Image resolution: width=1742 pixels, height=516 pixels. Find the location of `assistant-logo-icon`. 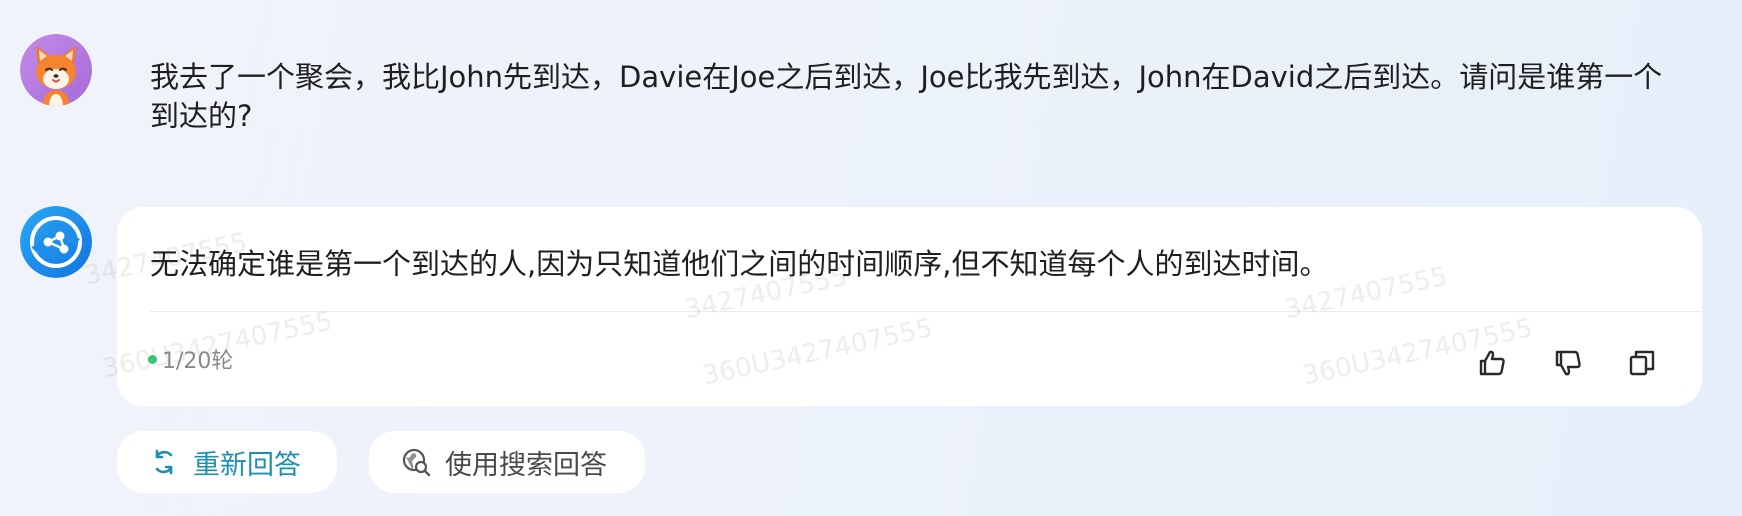

assistant-logo-icon is located at coordinates (56, 242).